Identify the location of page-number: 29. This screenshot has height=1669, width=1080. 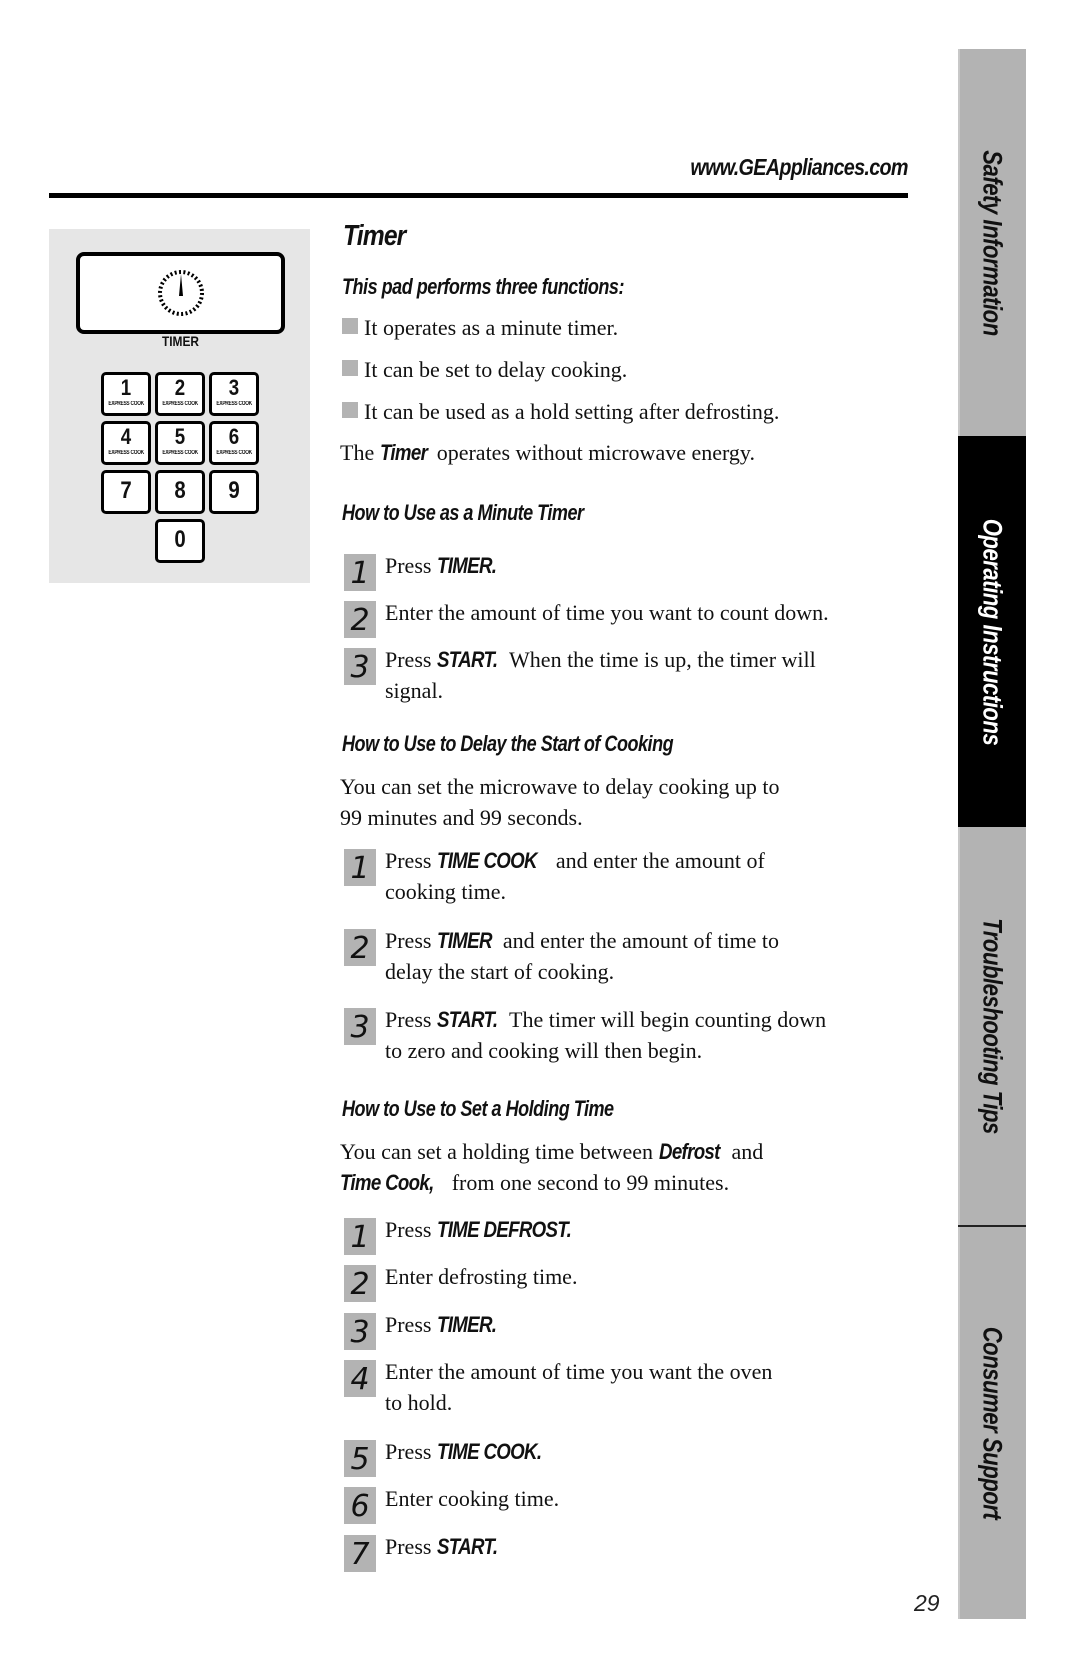
(927, 1603).